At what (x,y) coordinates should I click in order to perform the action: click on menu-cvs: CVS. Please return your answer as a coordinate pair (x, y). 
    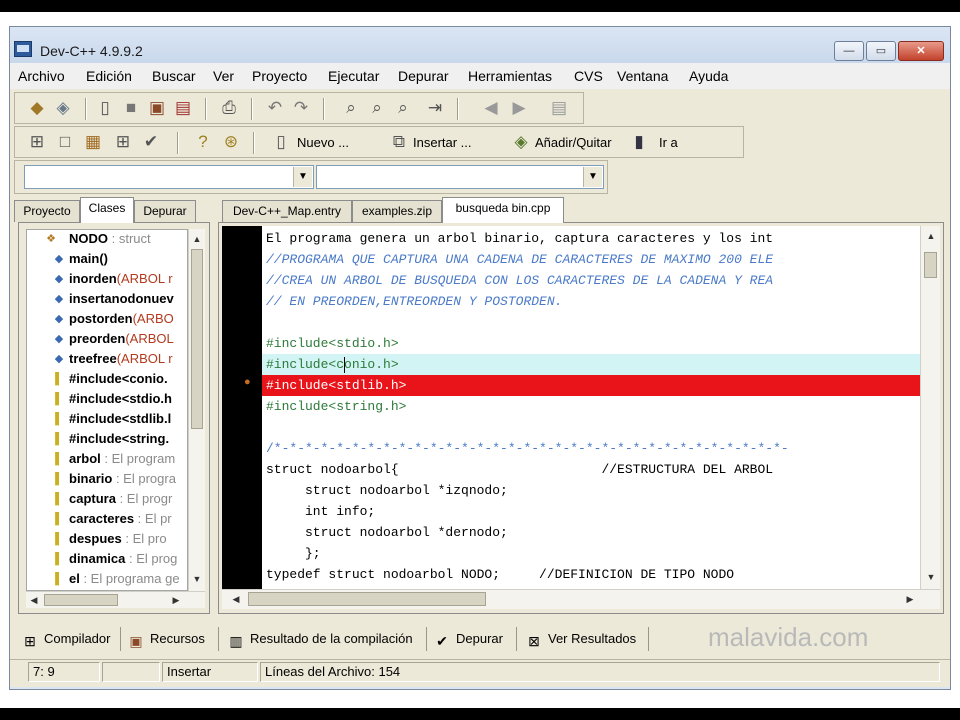
    Looking at the image, I should click on (588, 76).